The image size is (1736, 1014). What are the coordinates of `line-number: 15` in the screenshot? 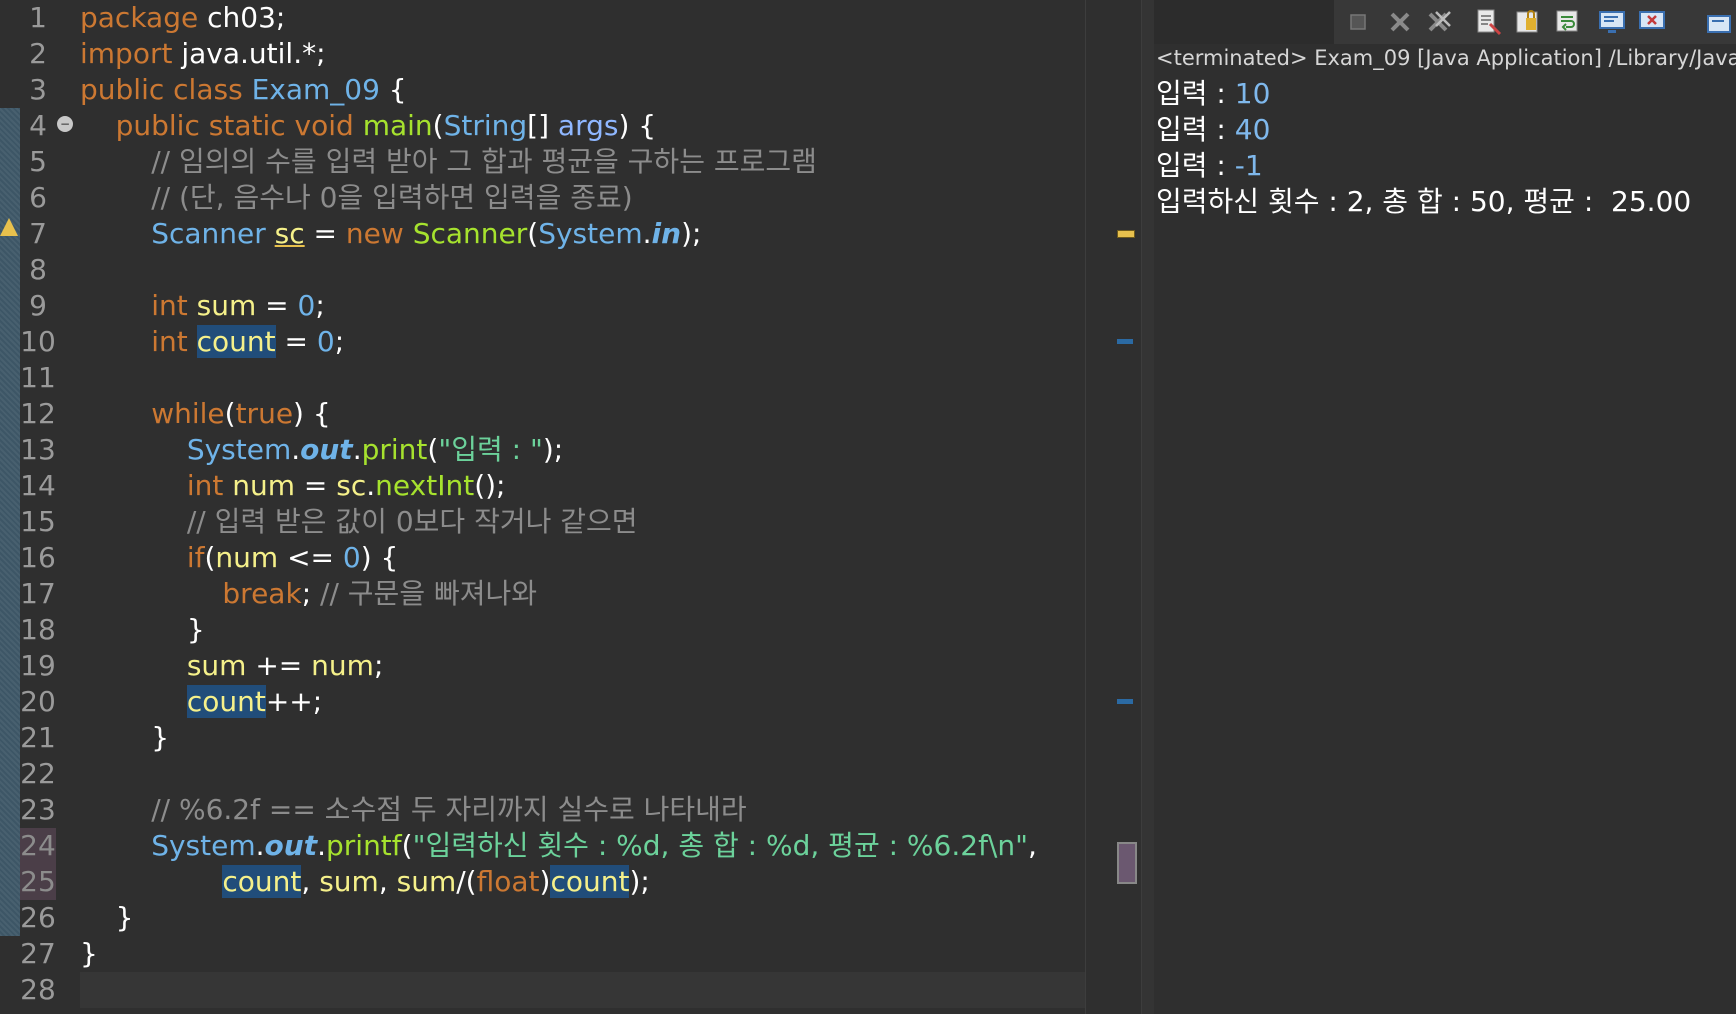 It's located at (38, 521).